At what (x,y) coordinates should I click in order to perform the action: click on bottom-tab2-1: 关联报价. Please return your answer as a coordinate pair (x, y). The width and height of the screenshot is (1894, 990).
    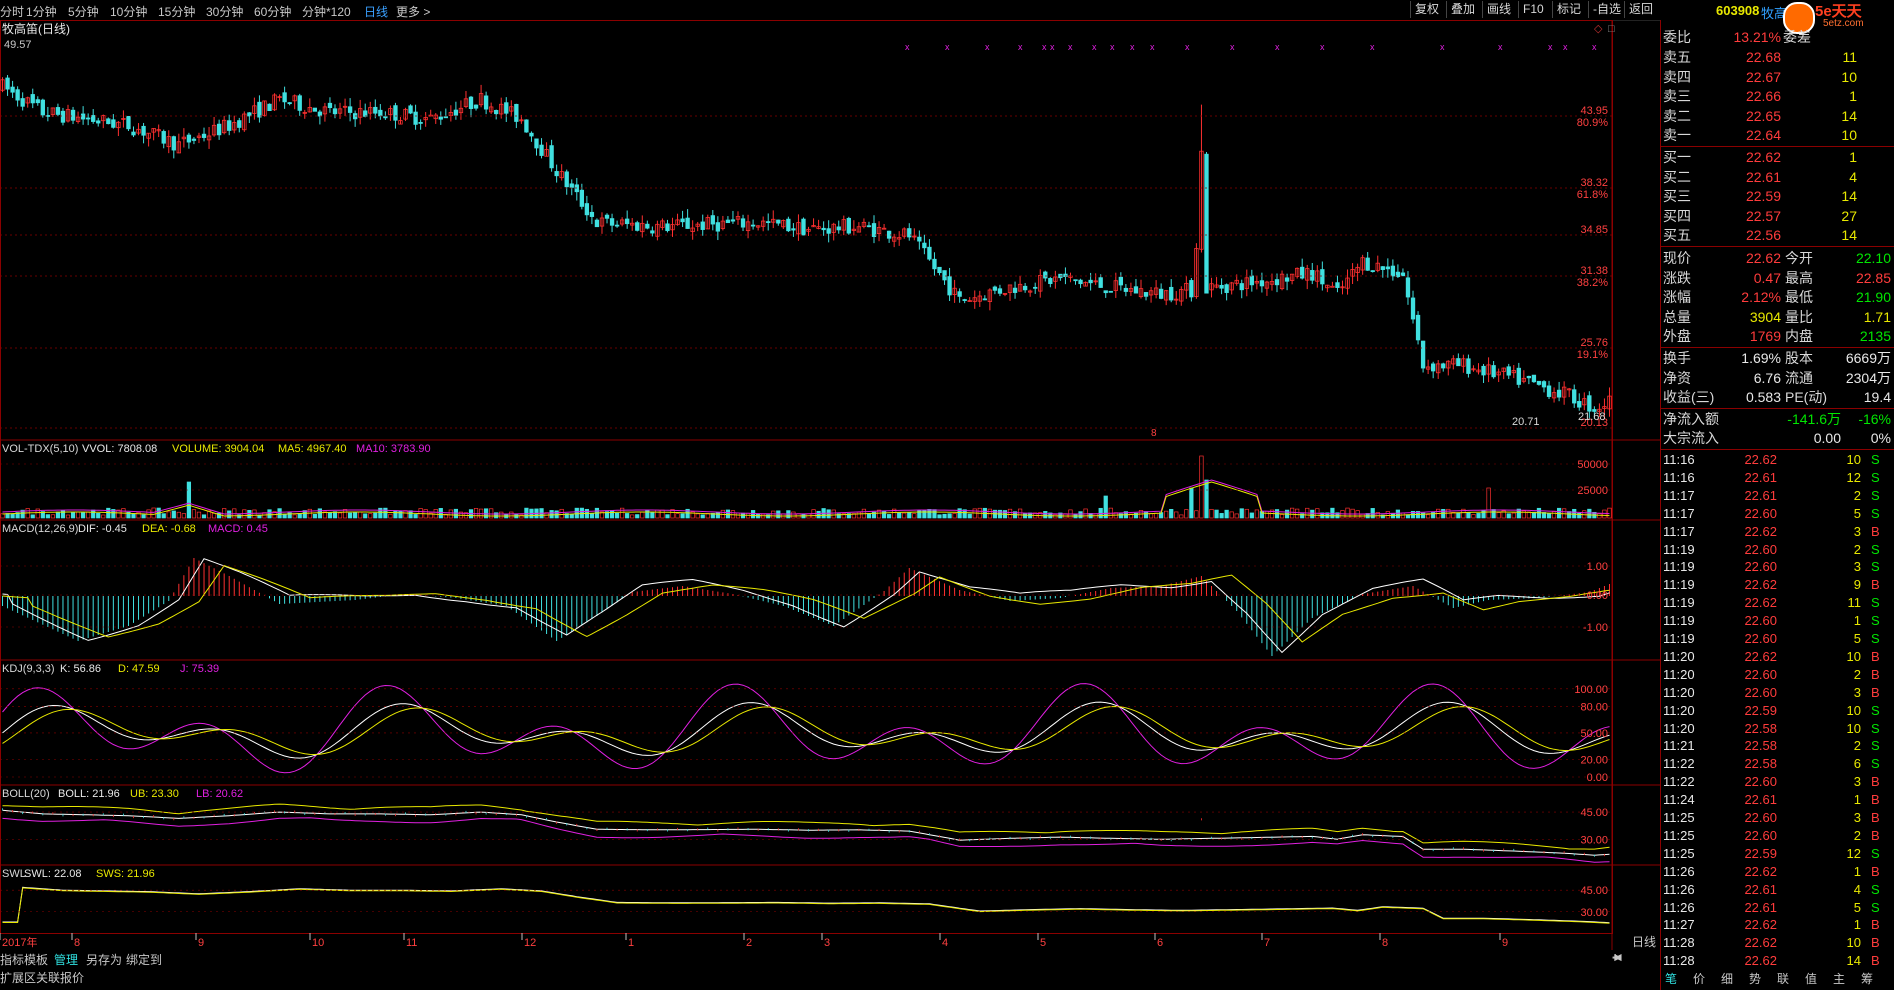
    Looking at the image, I should click on (60, 977).